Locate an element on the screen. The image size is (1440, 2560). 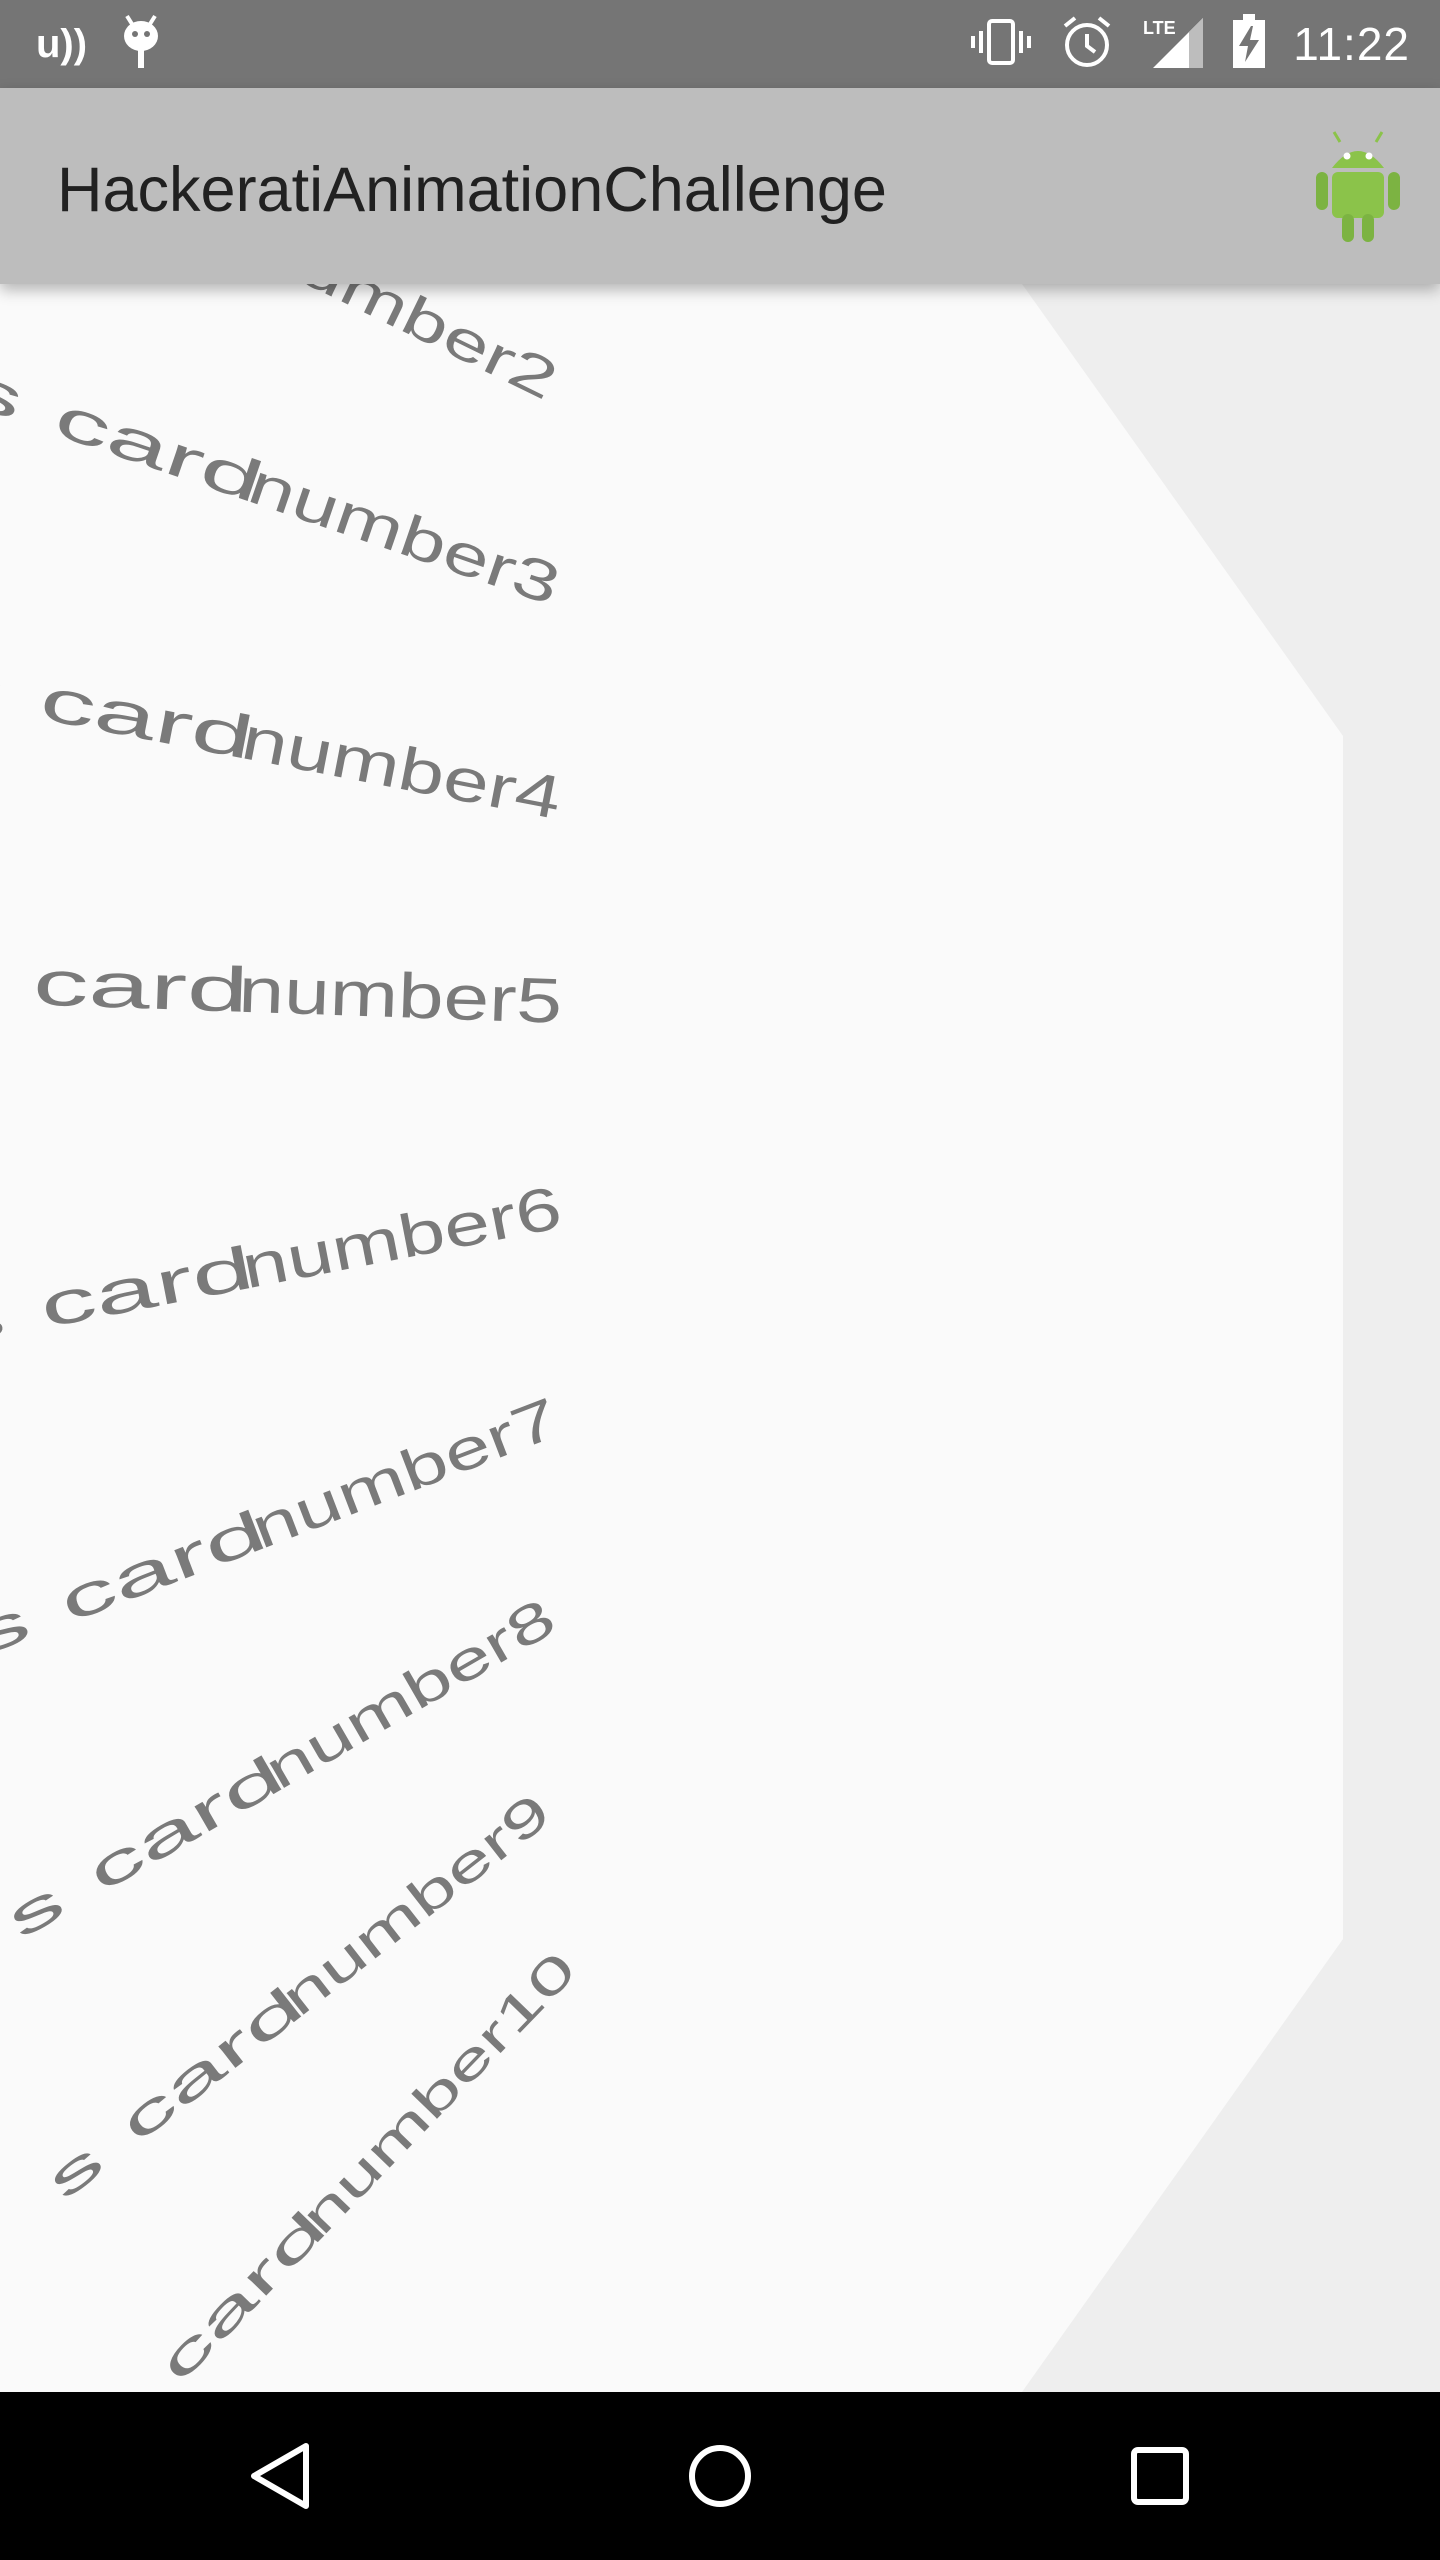
lte-signal-icon: LTE is located at coordinates (1173, 44).